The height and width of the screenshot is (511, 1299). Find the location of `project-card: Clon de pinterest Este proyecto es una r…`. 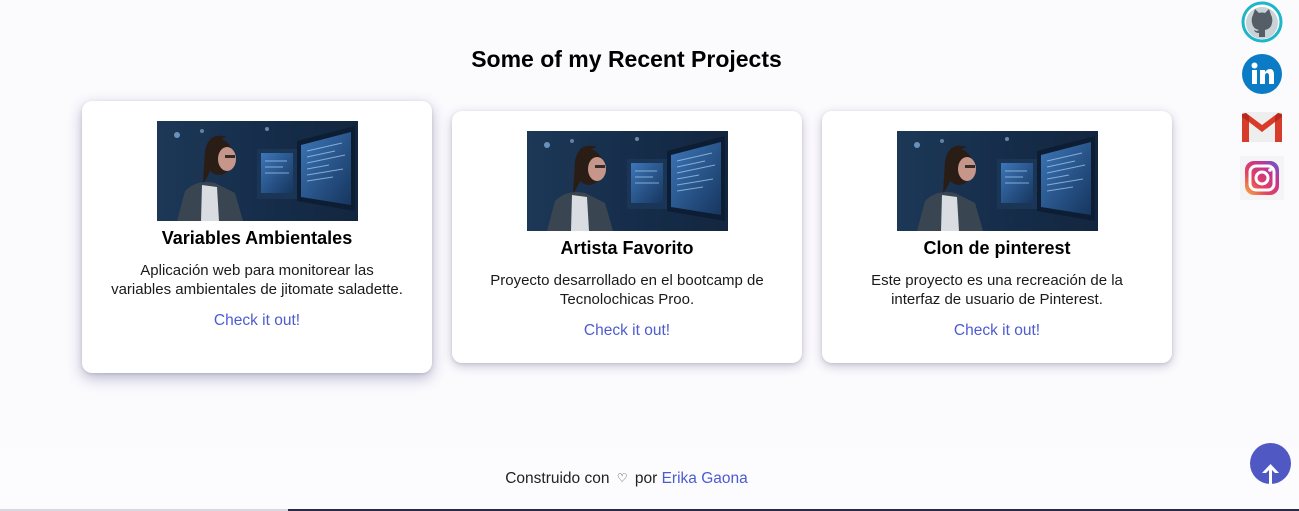

project-card: Clon de pinterest Este proyecto es una r… is located at coordinates (997, 237).